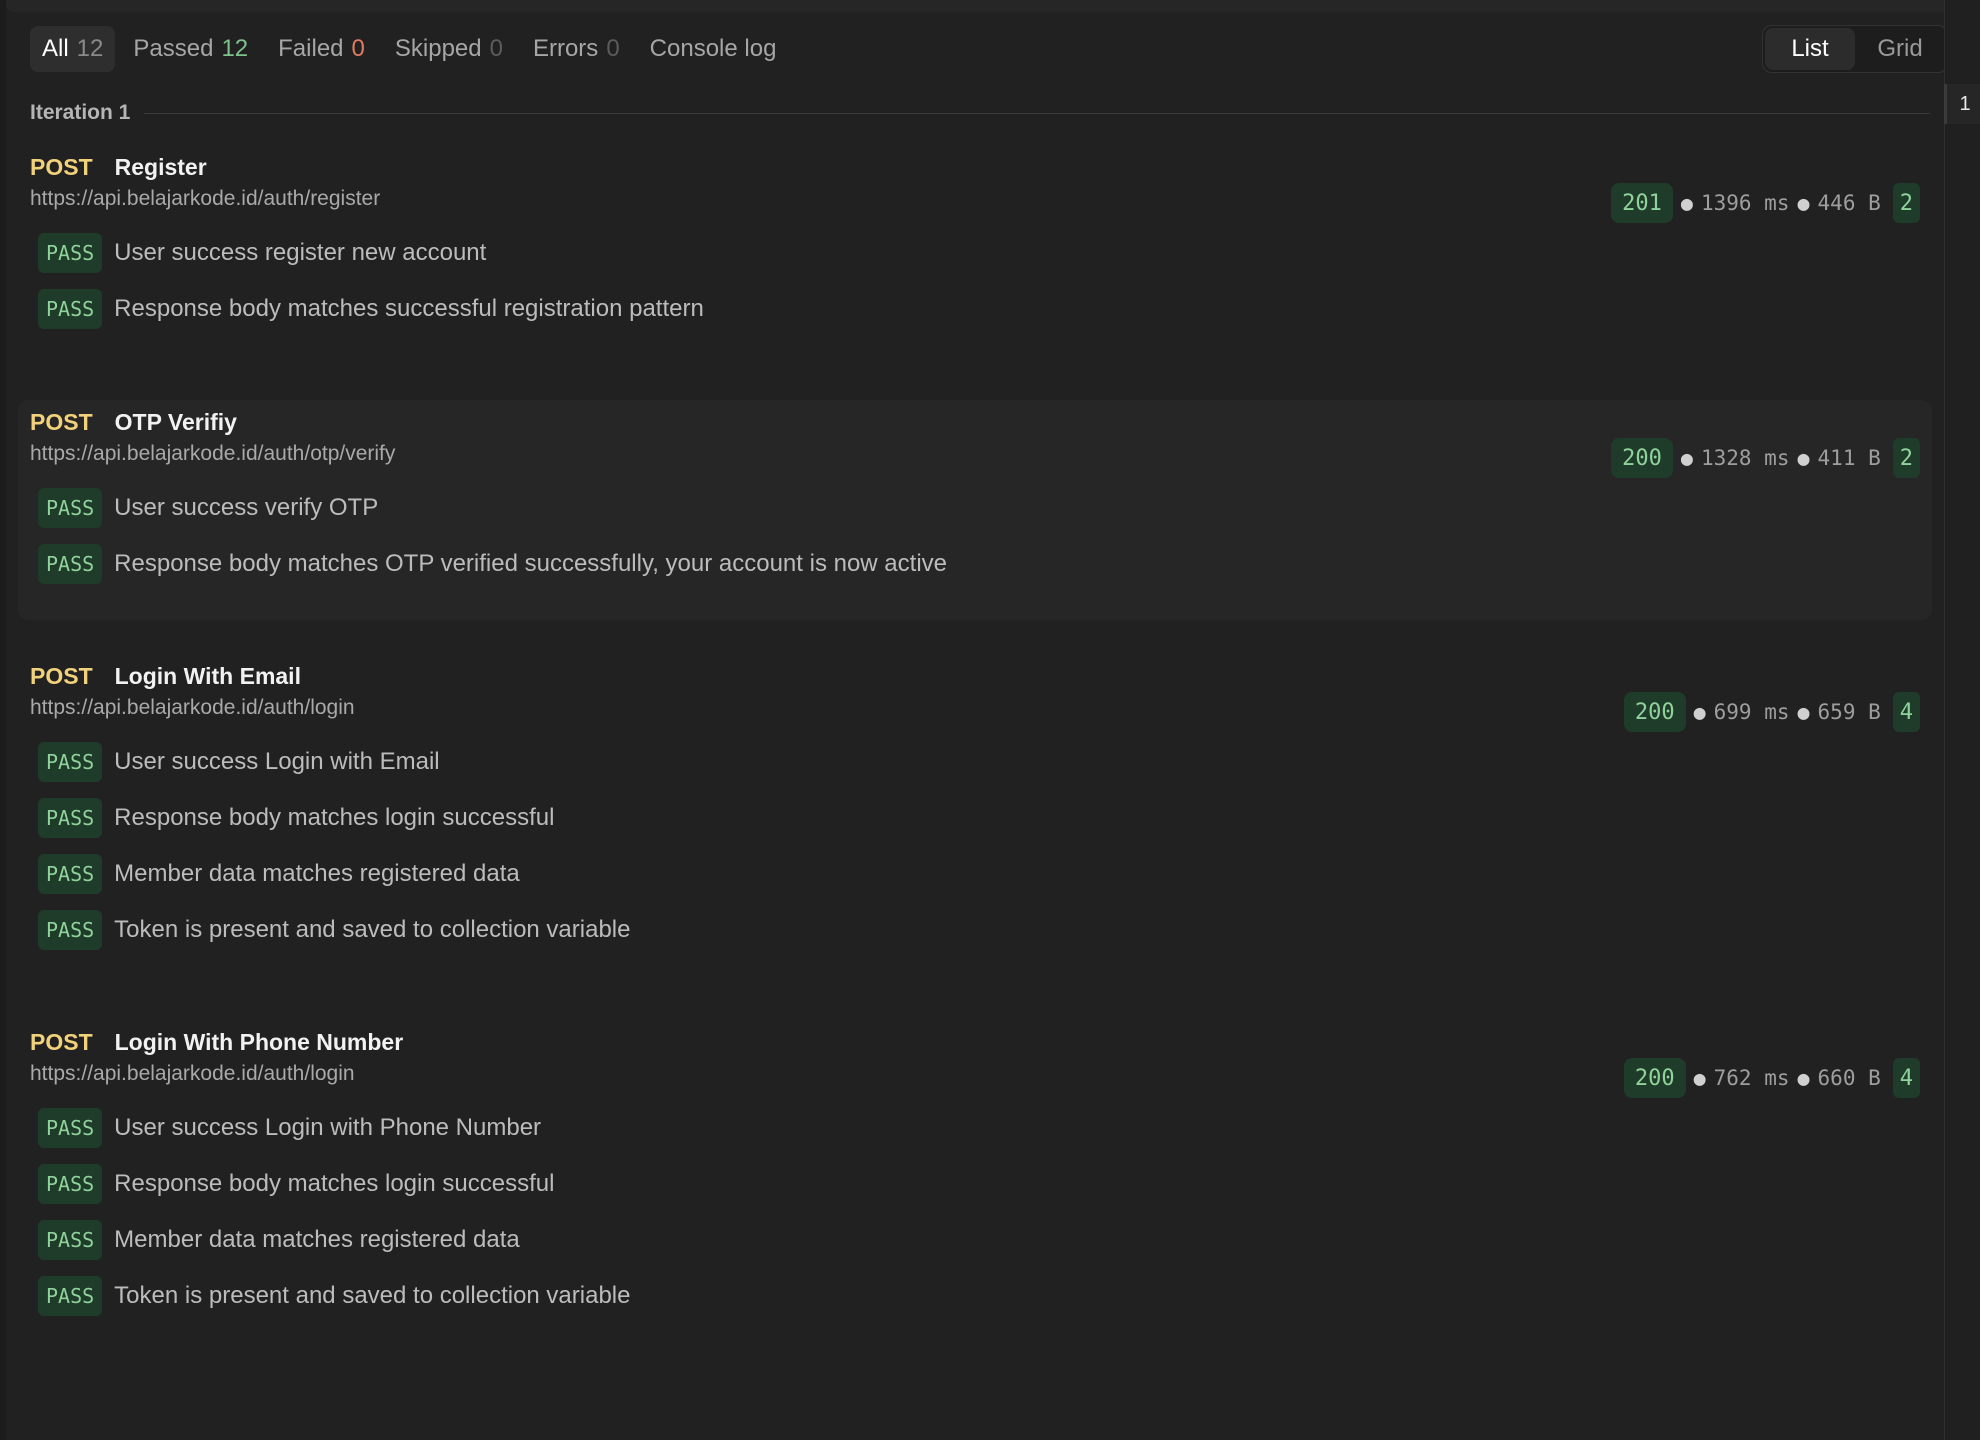 The height and width of the screenshot is (1440, 1980). What do you see at coordinates (1037, 113) in the screenshot?
I see `iteration-divider` at bounding box center [1037, 113].